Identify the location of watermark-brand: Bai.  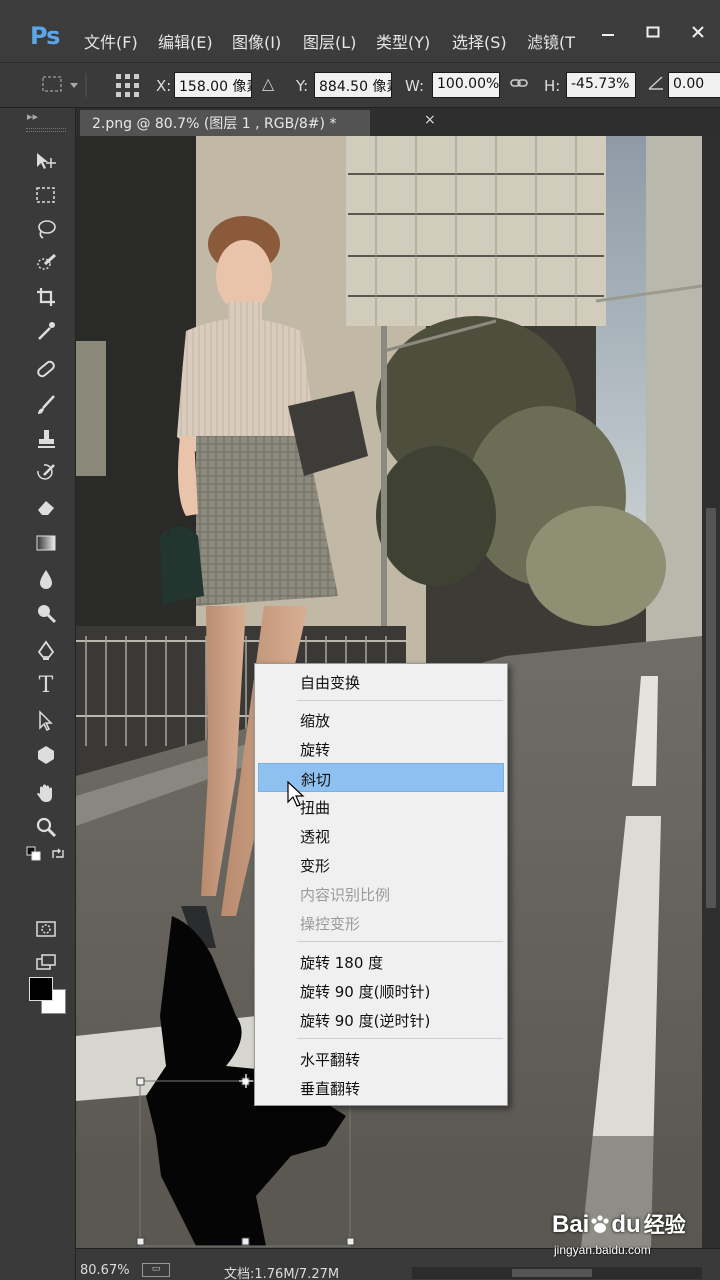
(571, 1224).